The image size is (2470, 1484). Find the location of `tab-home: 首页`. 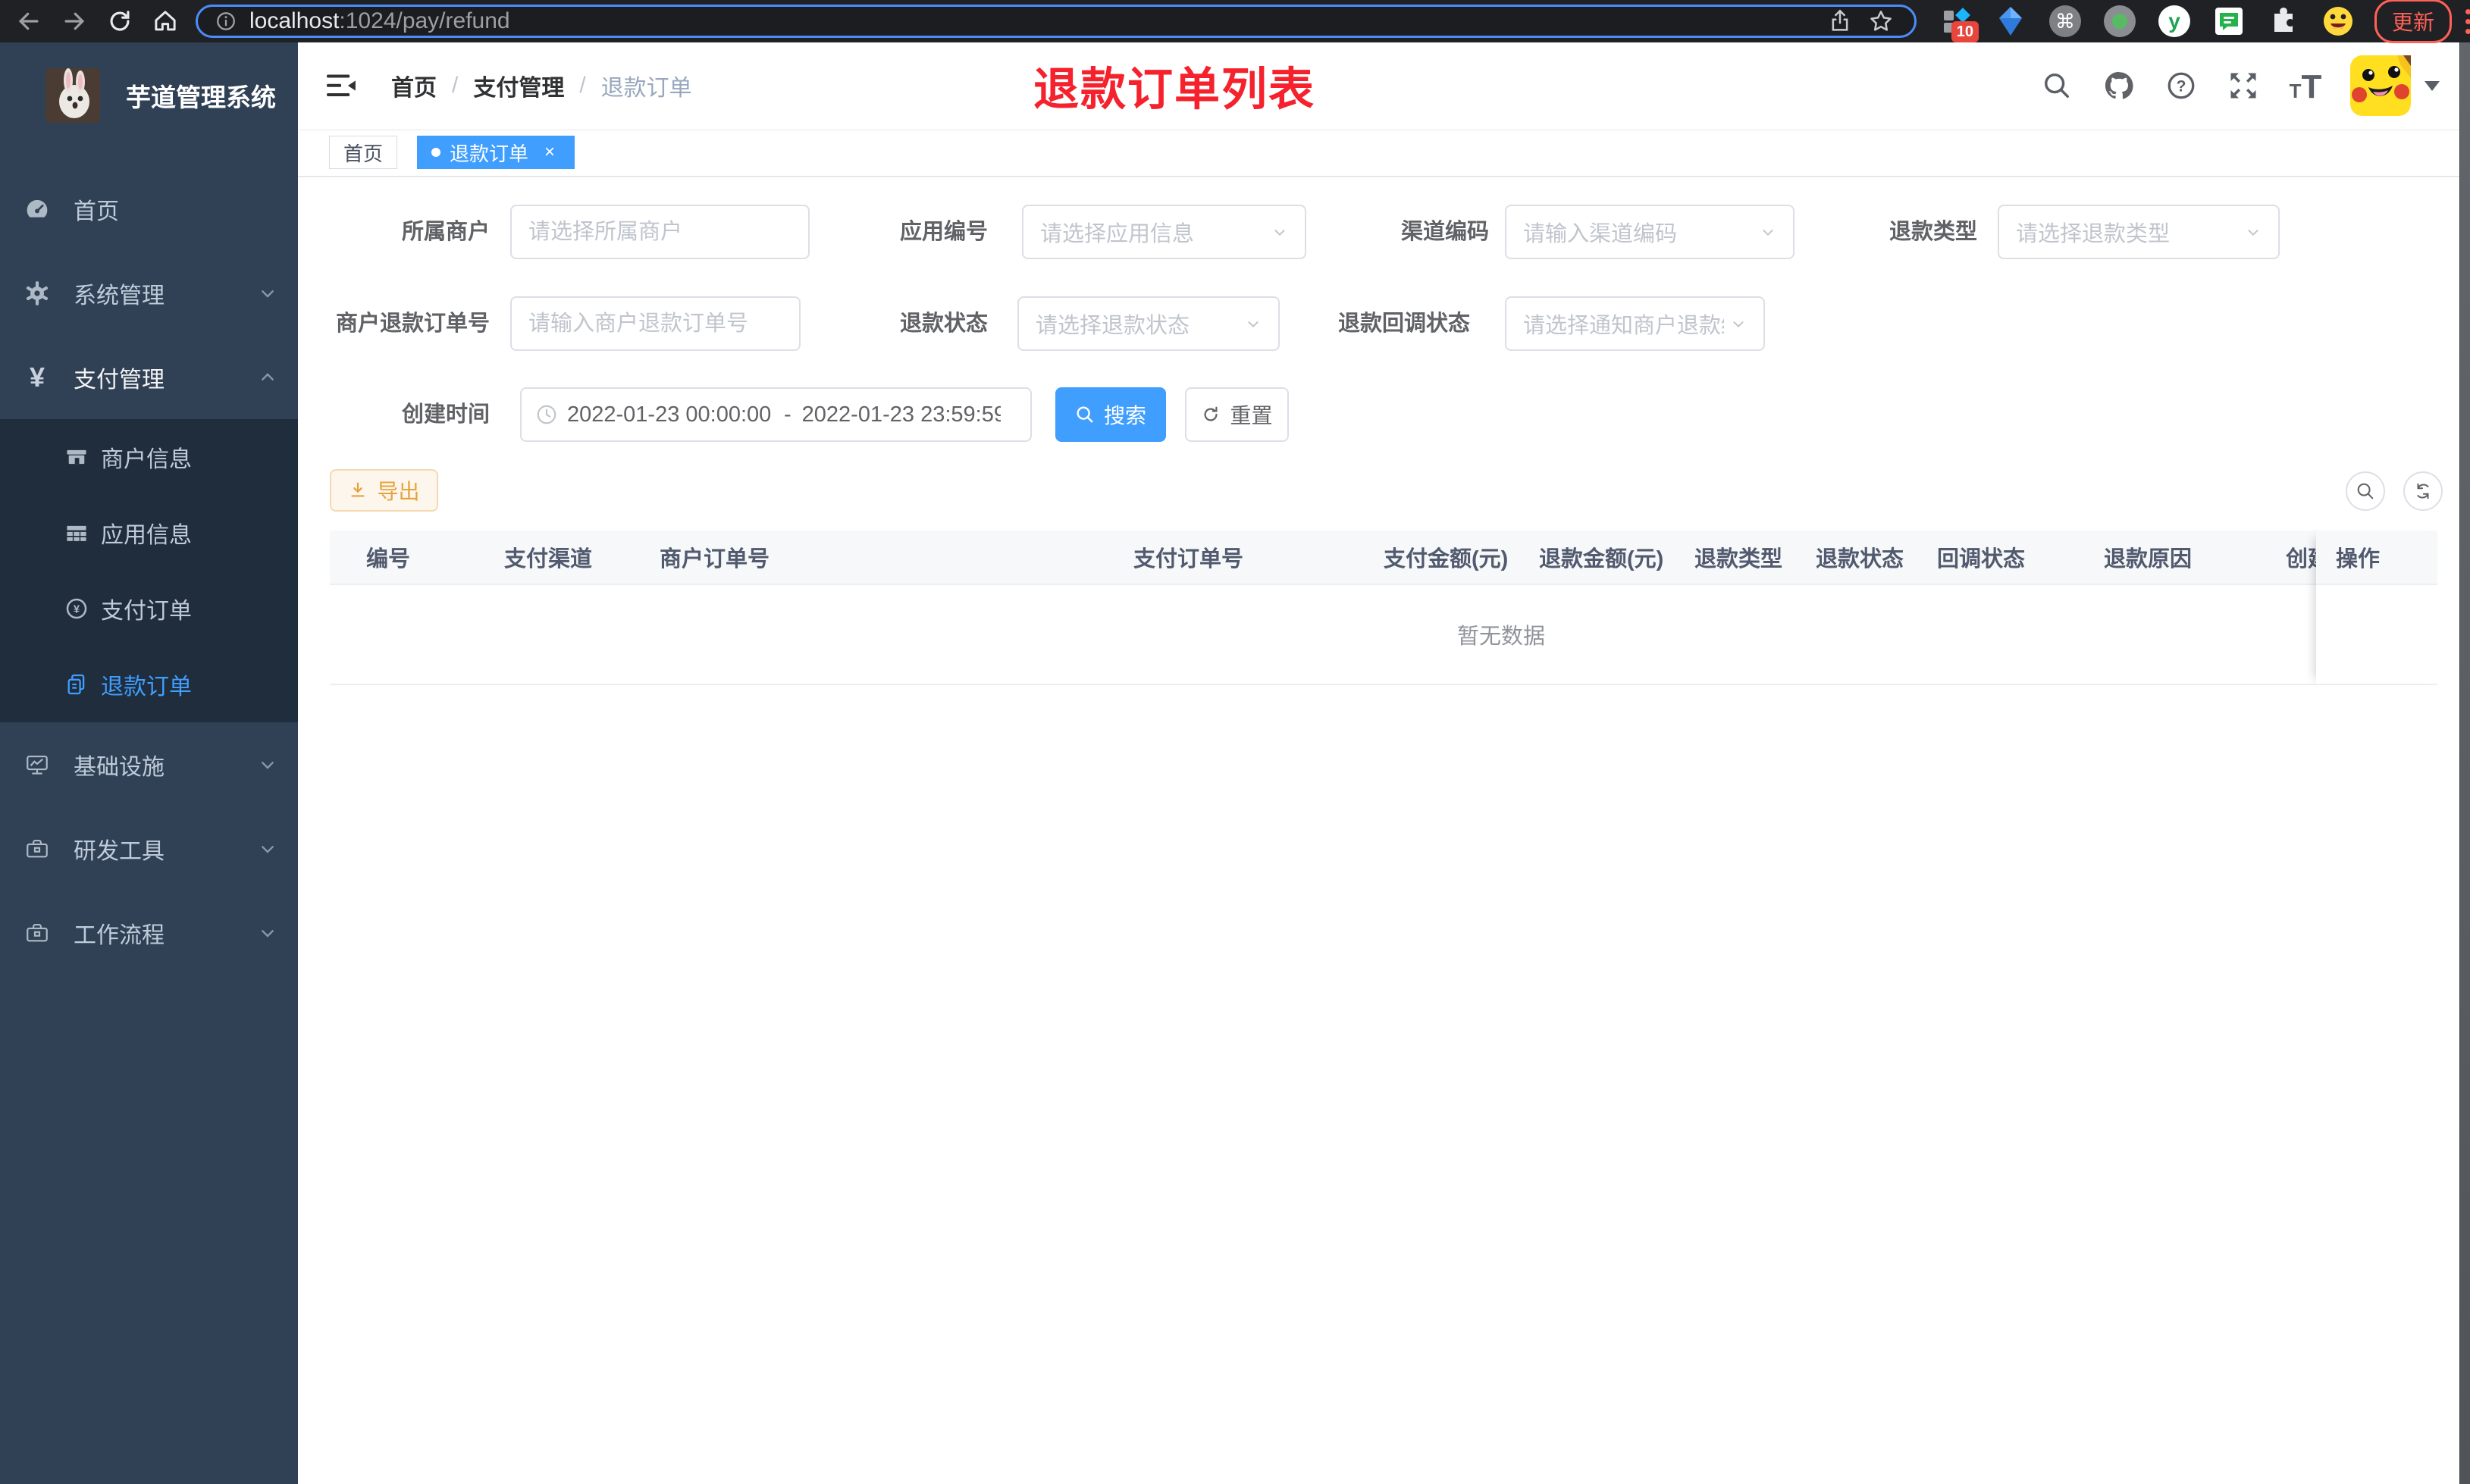

tab-home: 首页 is located at coordinates (363, 152).